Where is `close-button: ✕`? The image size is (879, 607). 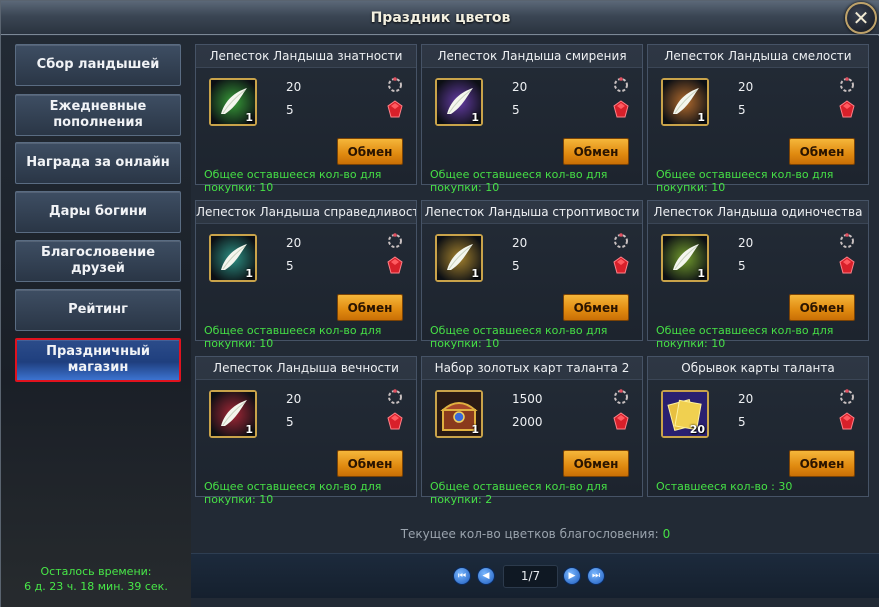 close-button: ✕ is located at coordinates (861, 18).